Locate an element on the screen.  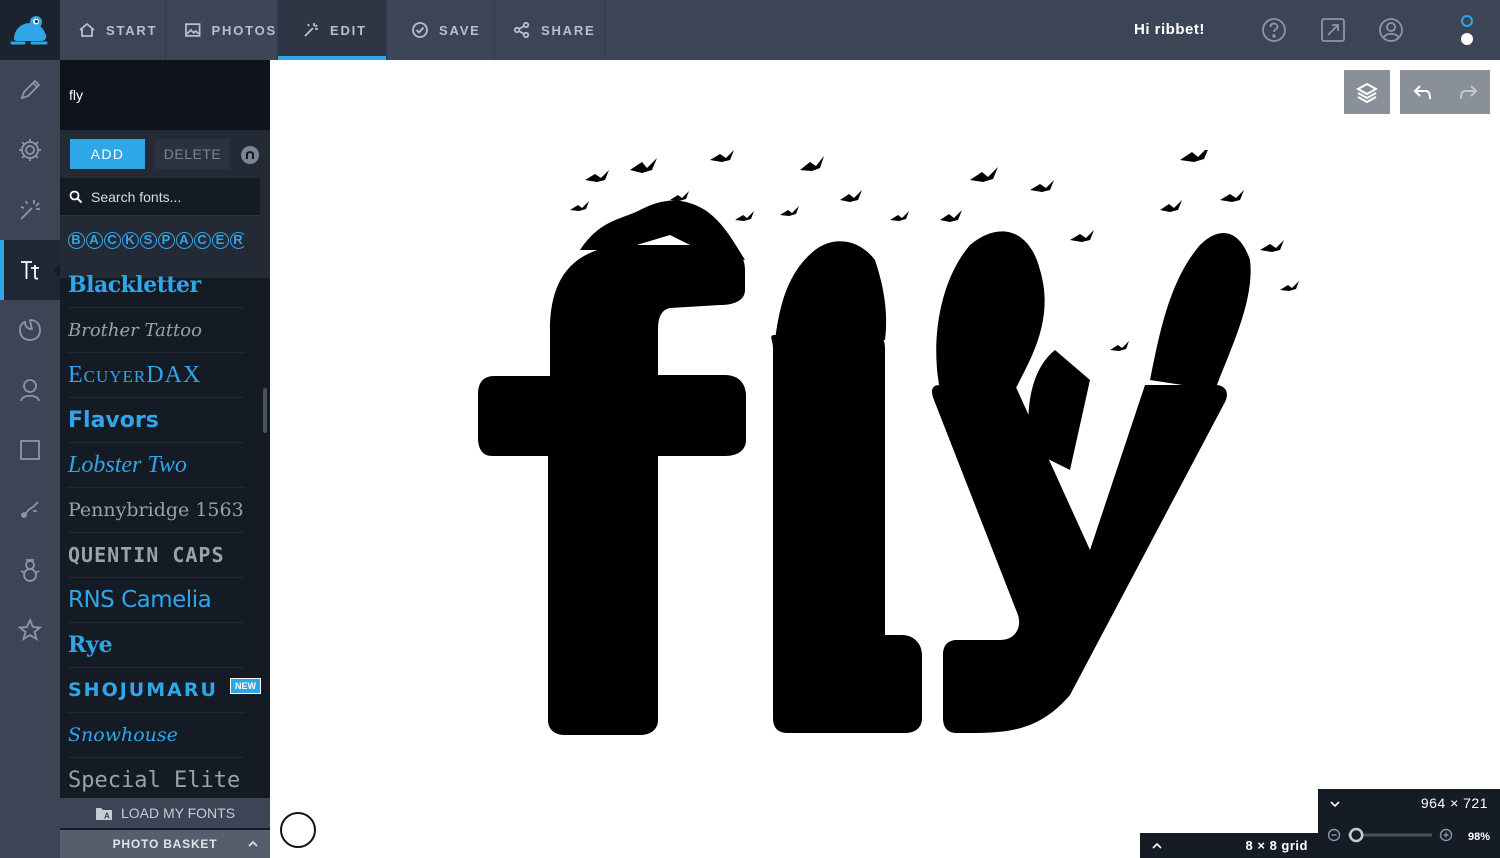
font-item-pennybridge: Pennybridge 1563 is located at coordinates (156, 510).